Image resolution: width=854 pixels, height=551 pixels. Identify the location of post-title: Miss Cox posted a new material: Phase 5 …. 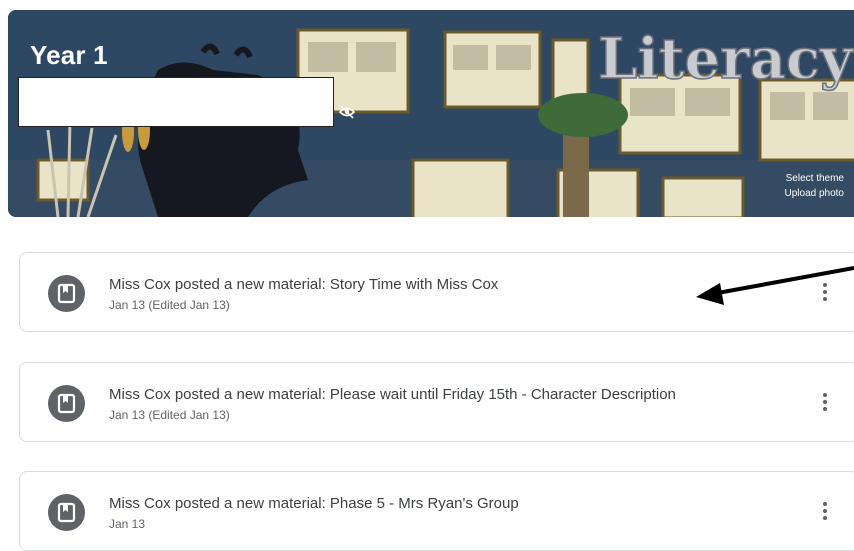
(314, 503).